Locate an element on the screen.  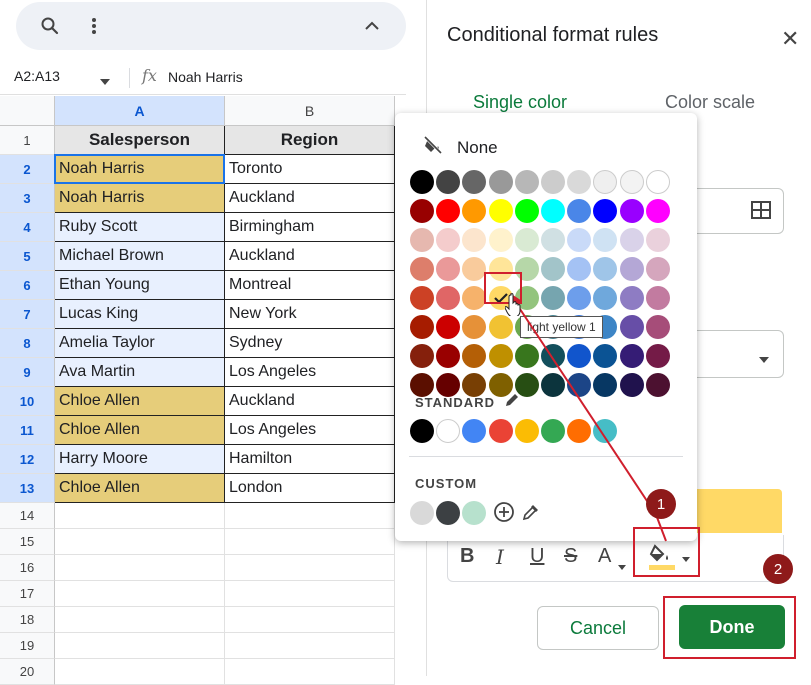
row-header: 7 is located at coordinates (27, 314).